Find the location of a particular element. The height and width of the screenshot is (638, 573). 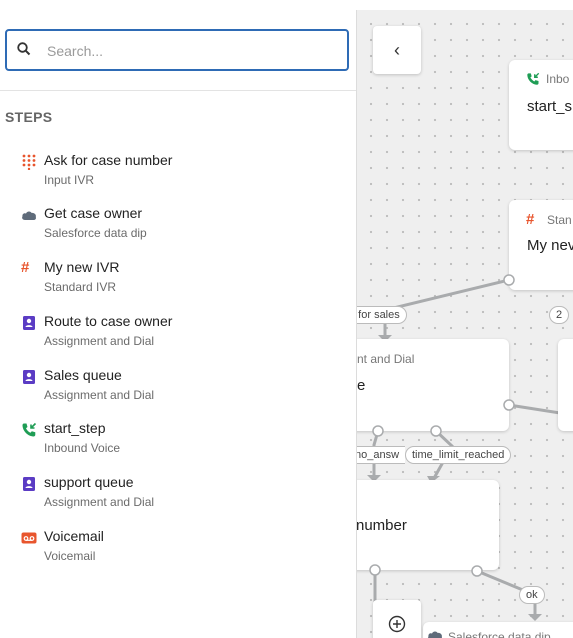

step-name: start_step is located at coordinates (75, 428).